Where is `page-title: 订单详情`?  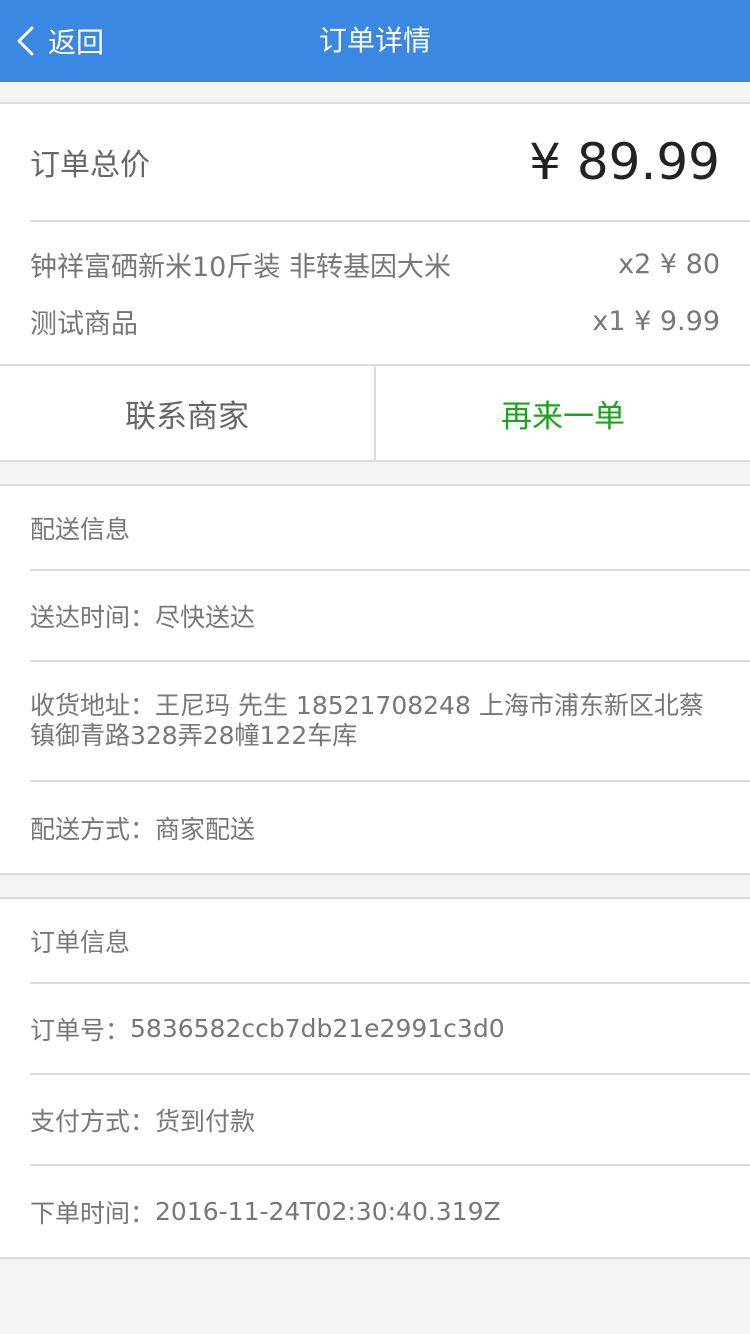
page-title: 订单详情 is located at coordinates (374, 40).